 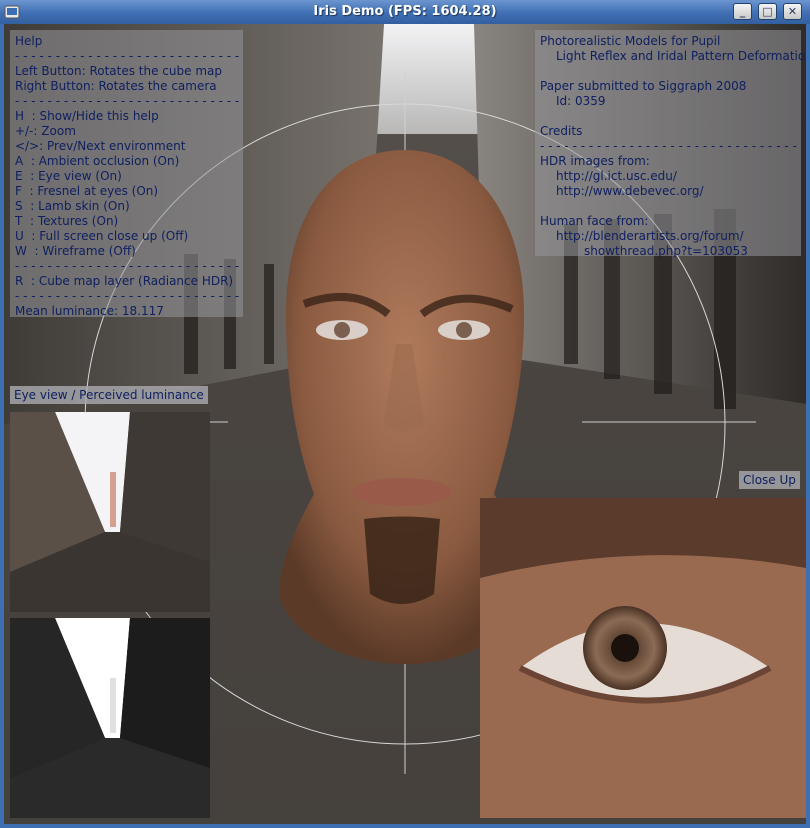 I want to click on minimize-button: _, so click(x=742, y=11).